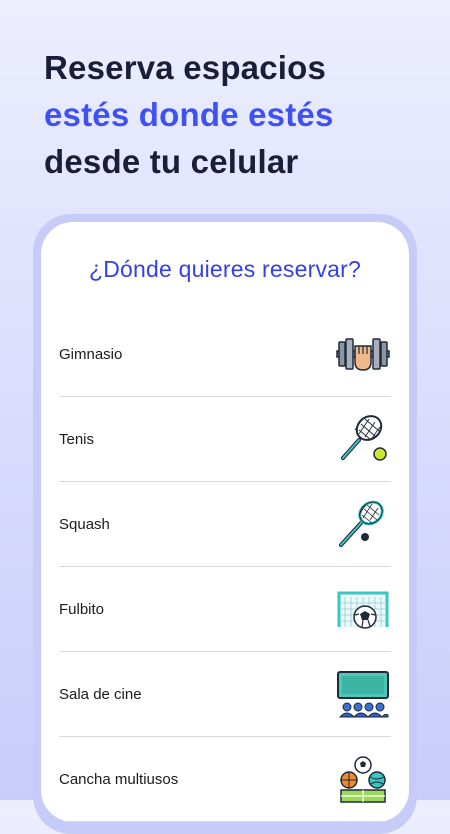 The width and height of the screenshot is (450, 834). Describe the element at coordinates (225, 694) in the screenshot. I see `list-item-sala-de-cine: Sala de cine` at that location.